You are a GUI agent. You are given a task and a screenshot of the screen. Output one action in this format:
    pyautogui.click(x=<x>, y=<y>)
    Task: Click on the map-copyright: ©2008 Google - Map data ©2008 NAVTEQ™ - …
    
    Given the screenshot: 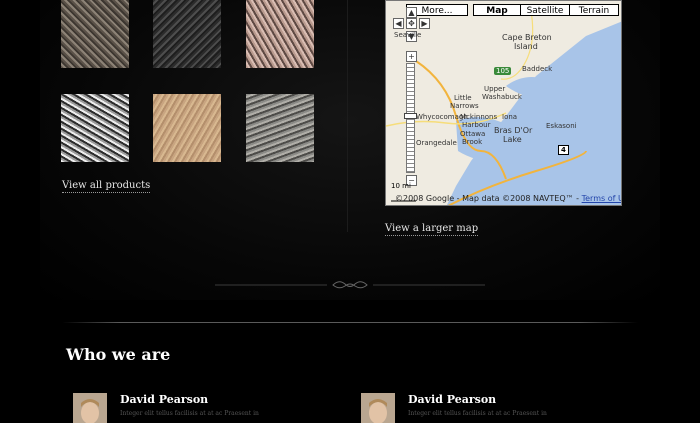 What is the action you would take?
    pyautogui.click(x=508, y=198)
    